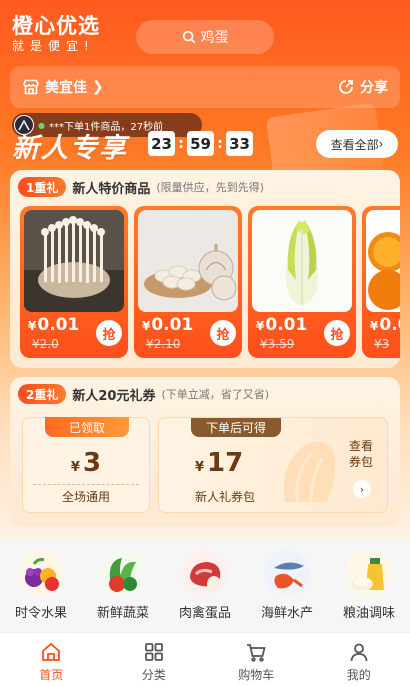 This screenshot has height=686, width=410. Describe the element at coordinates (41, 573) in the screenshot. I see `fruit-icon` at that location.